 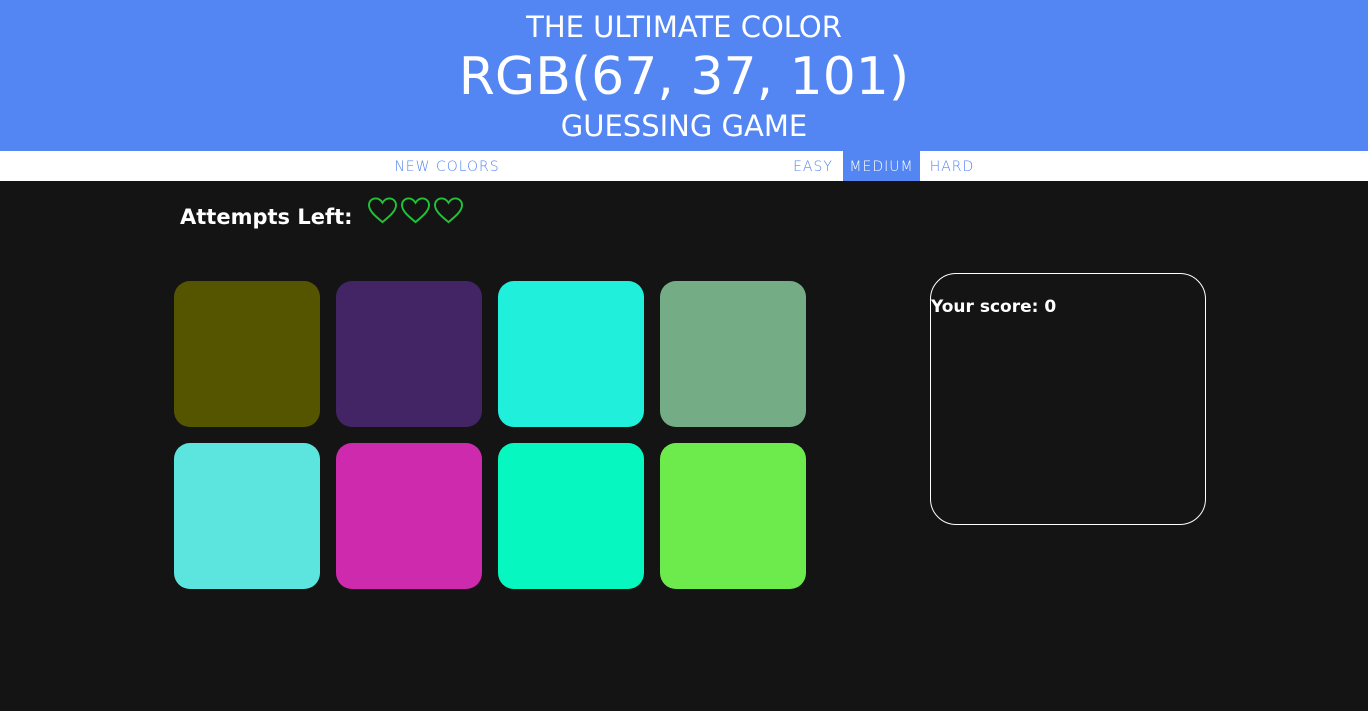 What do you see at coordinates (994, 307) in the screenshot?
I see `score-text: Your score: 0` at bounding box center [994, 307].